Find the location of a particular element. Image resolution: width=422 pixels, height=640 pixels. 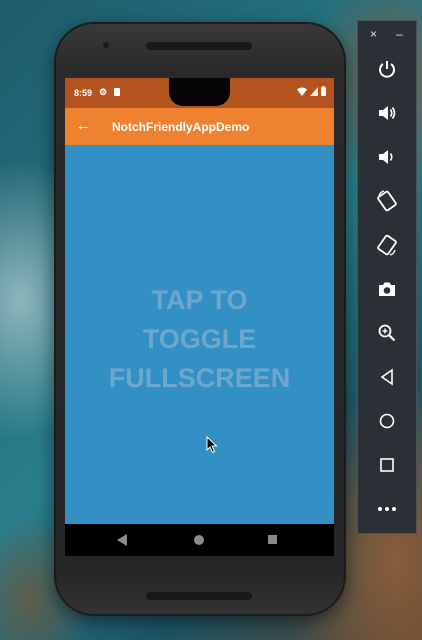

minimize-window-button: – is located at coordinates (399, 34).